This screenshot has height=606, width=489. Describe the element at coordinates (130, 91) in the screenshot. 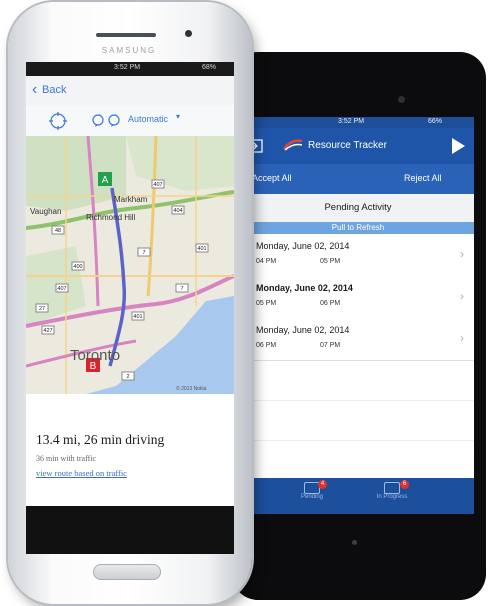

I see `phone-nav-bar: ‹ Back` at that location.